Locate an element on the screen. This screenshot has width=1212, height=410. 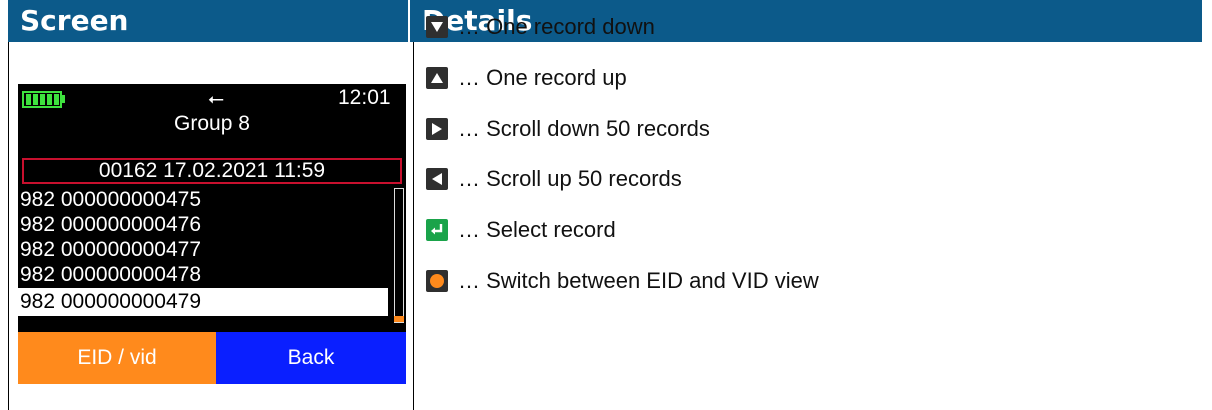
device-time: 12:01 is located at coordinates (364, 97).